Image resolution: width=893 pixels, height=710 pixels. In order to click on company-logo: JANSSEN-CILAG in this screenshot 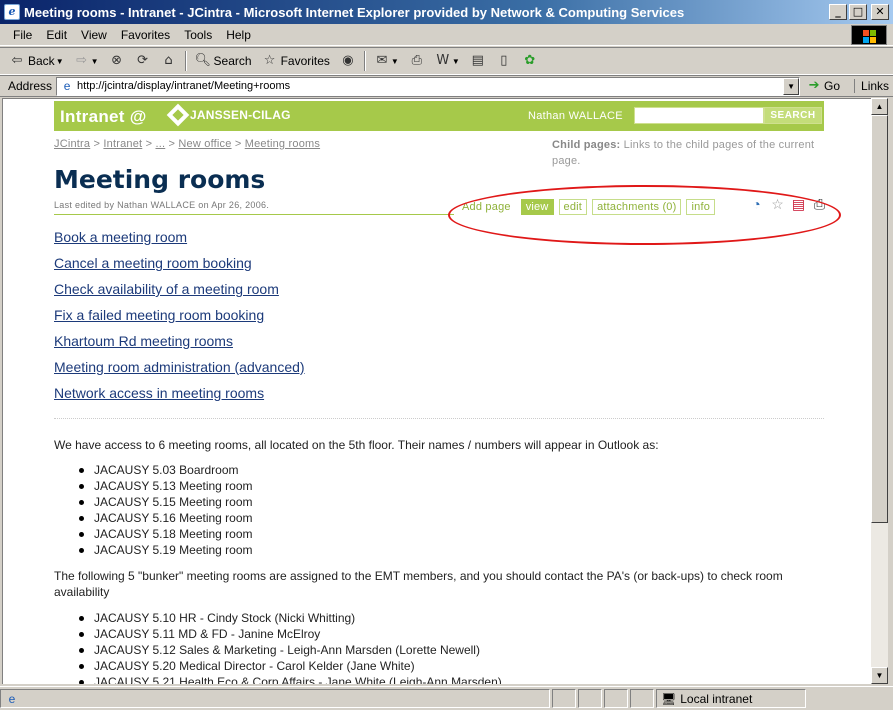, I will do `click(228, 115)`.